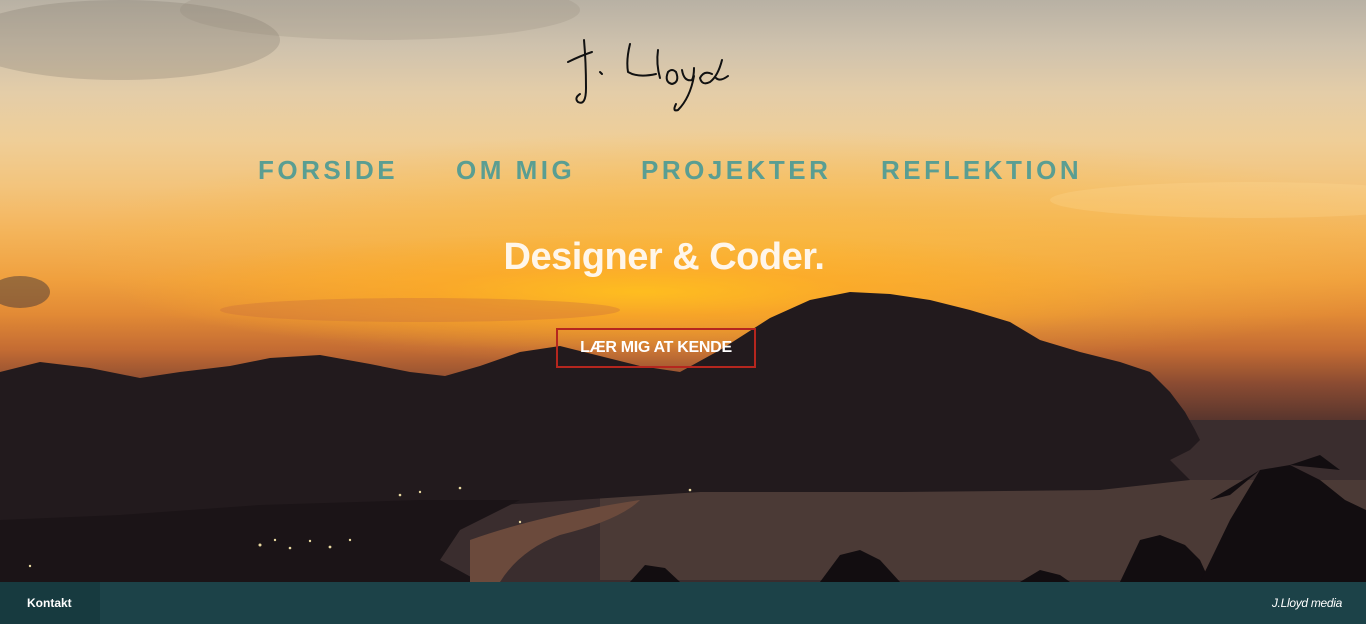 The width and height of the screenshot is (1366, 624). I want to click on nav-item-reflektion: REFLEKTION, so click(981, 170).